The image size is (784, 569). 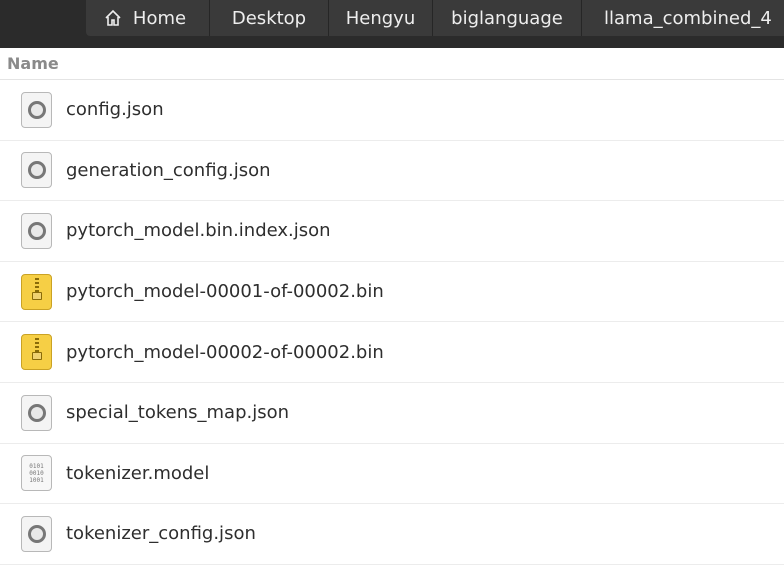 What do you see at coordinates (392, 110) in the screenshot?
I see `file-row: config.json` at bounding box center [392, 110].